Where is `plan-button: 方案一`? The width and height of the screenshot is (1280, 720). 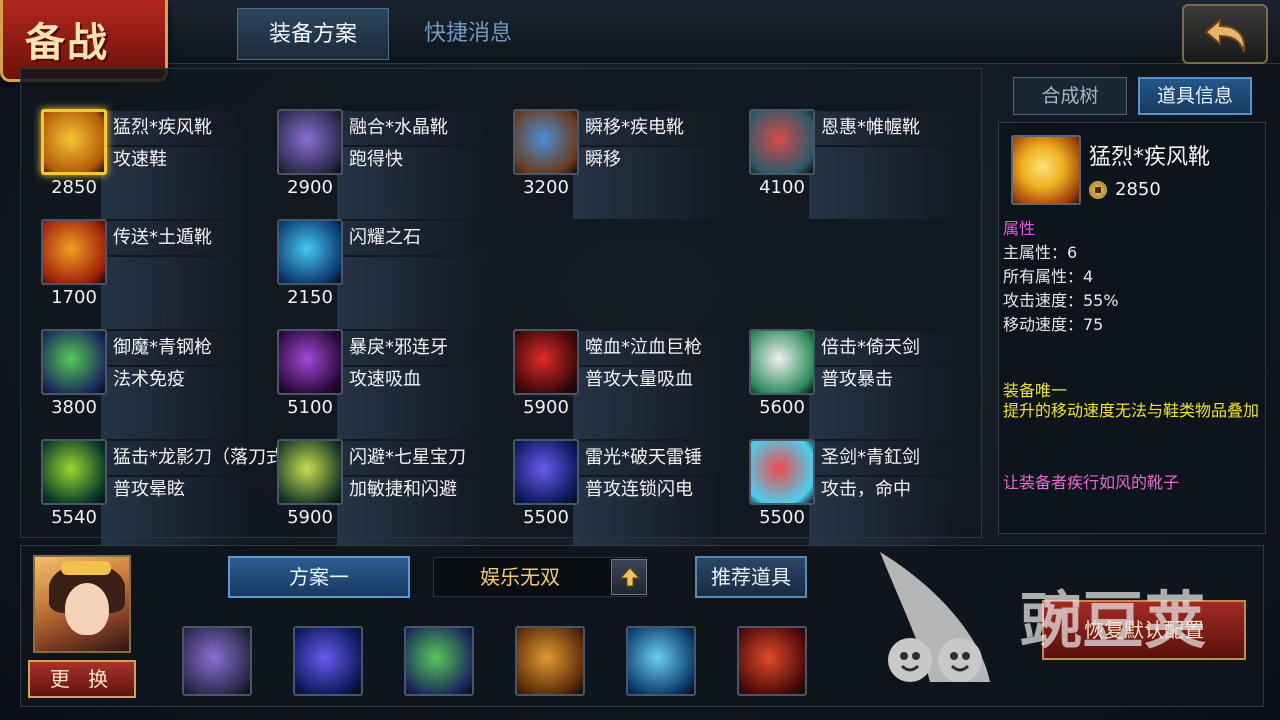 plan-button: 方案一 is located at coordinates (319, 577).